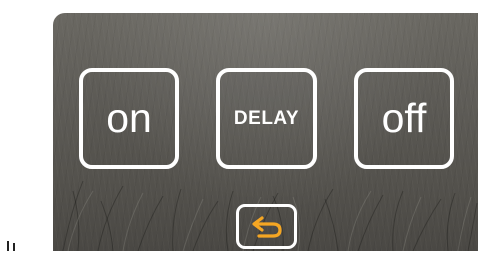 The image size is (478, 256). What do you see at coordinates (12, 243) in the screenshot?
I see `edge-mark` at bounding box center [12, 243].